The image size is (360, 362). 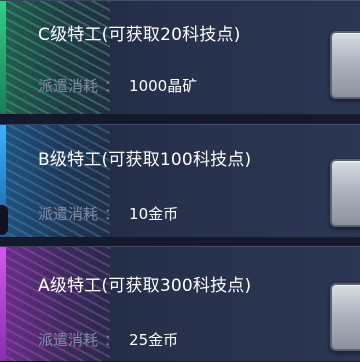 I want to click on dispatch-cost: 派遣消耗 ： 25金币, so click(x=108, y=339).